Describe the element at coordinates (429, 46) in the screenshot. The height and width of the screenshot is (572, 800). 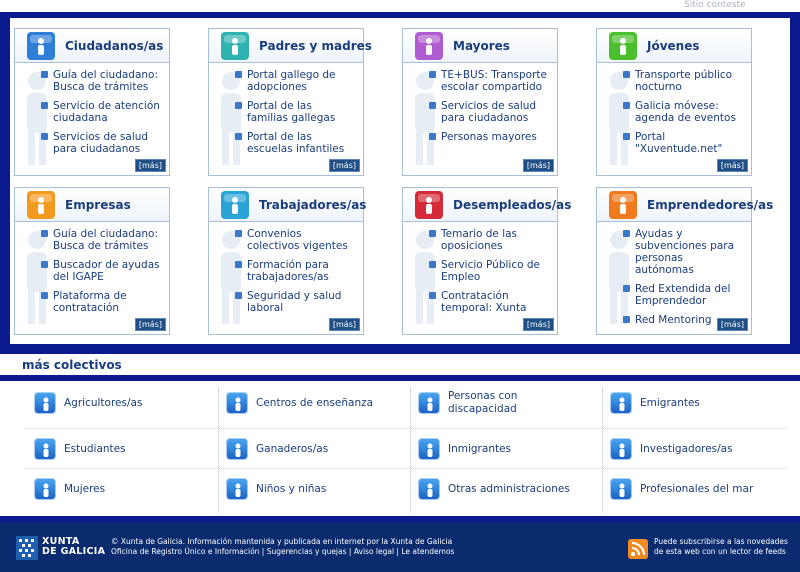
I see `elderly-icon` at that location.